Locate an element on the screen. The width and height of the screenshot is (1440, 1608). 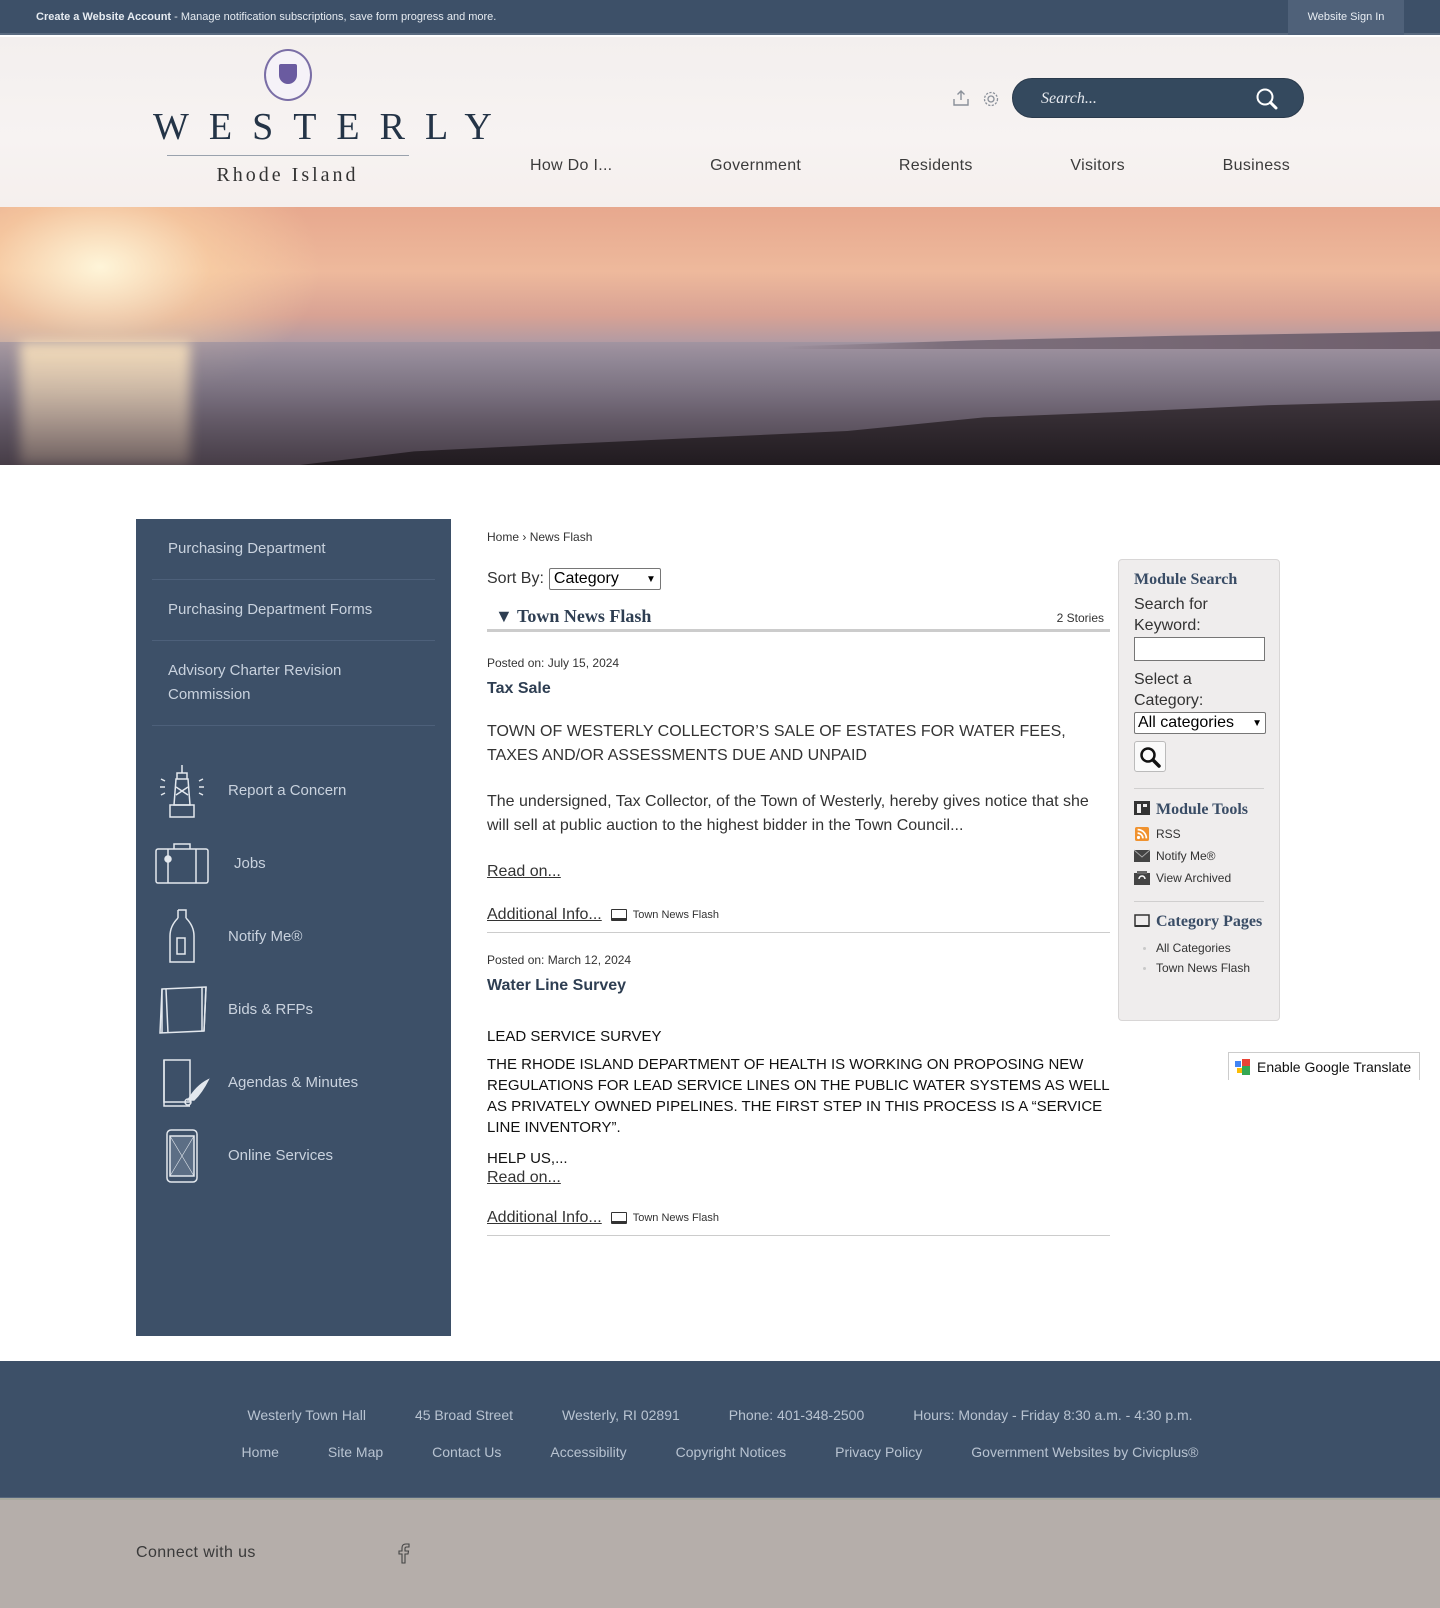
settings-gear-icon is located at coordinates (991, 99).